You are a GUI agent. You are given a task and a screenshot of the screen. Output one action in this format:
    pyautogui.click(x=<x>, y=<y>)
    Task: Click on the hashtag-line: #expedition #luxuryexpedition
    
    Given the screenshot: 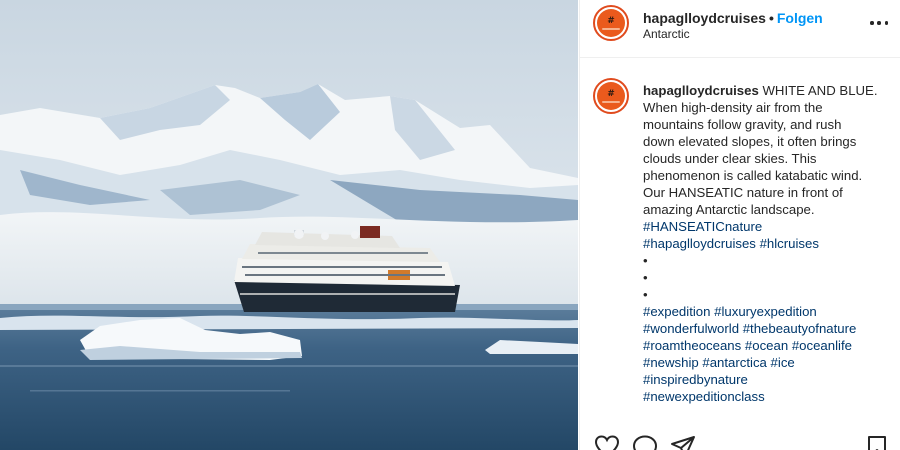 What is the action you would take?
    pyautogui.click(x=763, y=311)
    